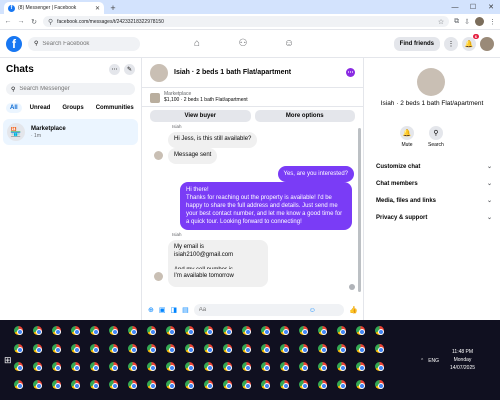  I want to click on profile-avatar, so click(431, 82).